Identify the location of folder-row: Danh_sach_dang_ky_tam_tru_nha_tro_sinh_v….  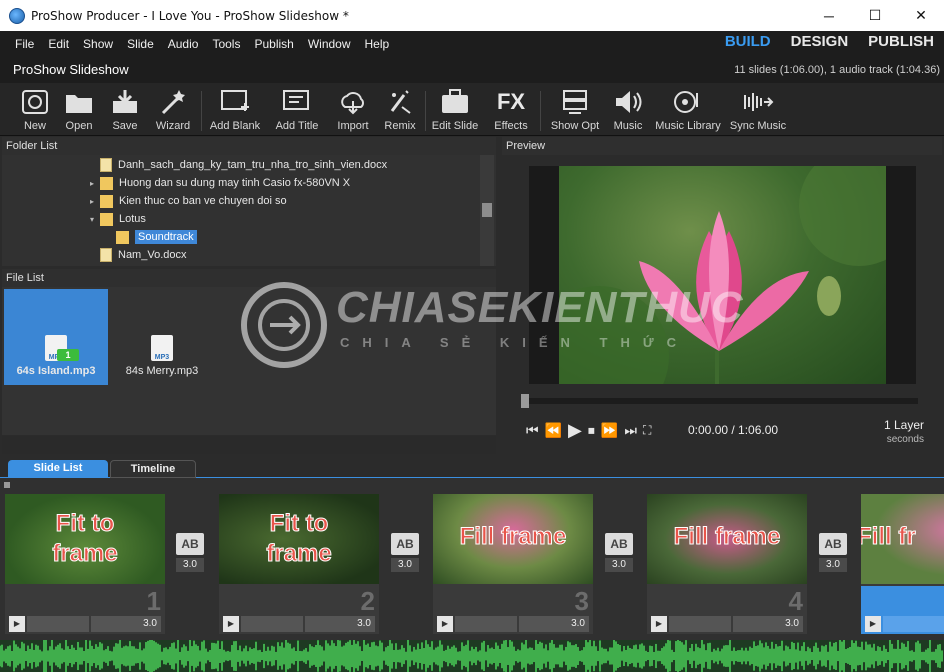
(238, 165).